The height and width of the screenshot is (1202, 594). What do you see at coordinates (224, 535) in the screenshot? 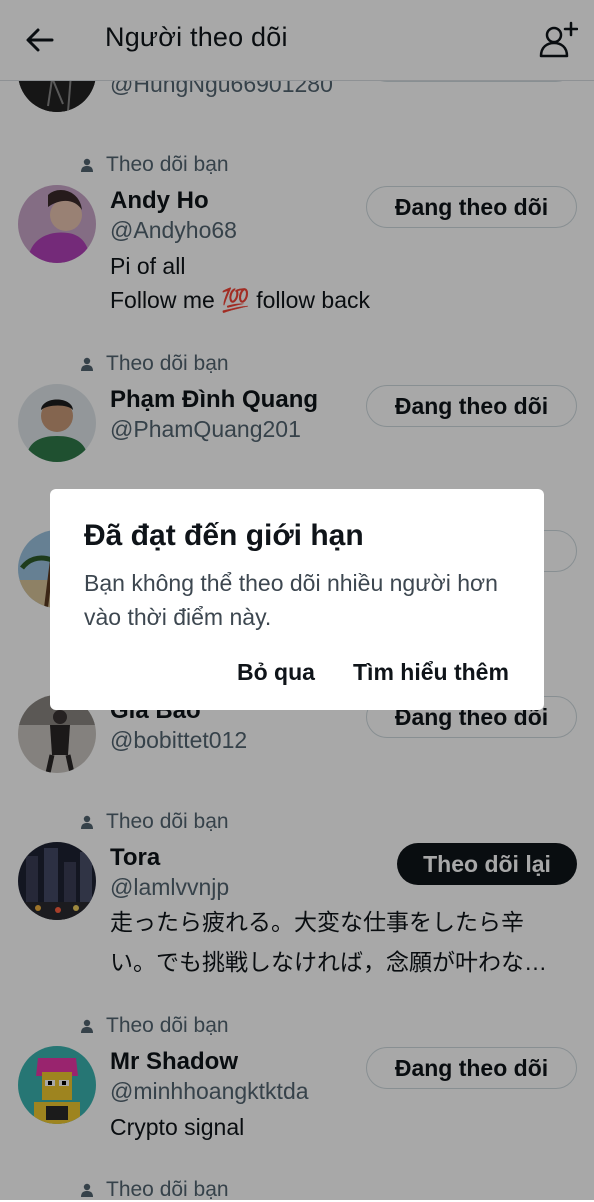
I see `dialog-title: Đã đạt đến giới hạn` at bounding box center [224, 535].